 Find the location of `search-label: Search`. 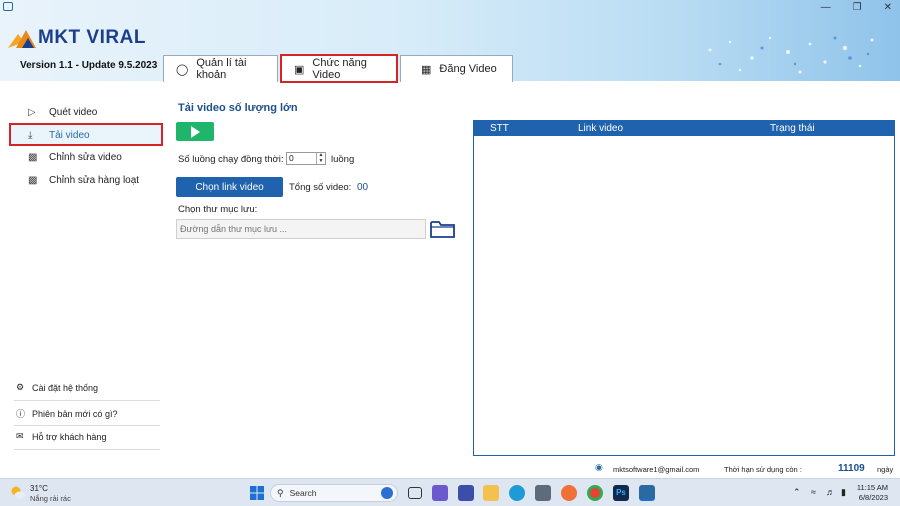

search-label: Search is located at coordinates (303, 493).